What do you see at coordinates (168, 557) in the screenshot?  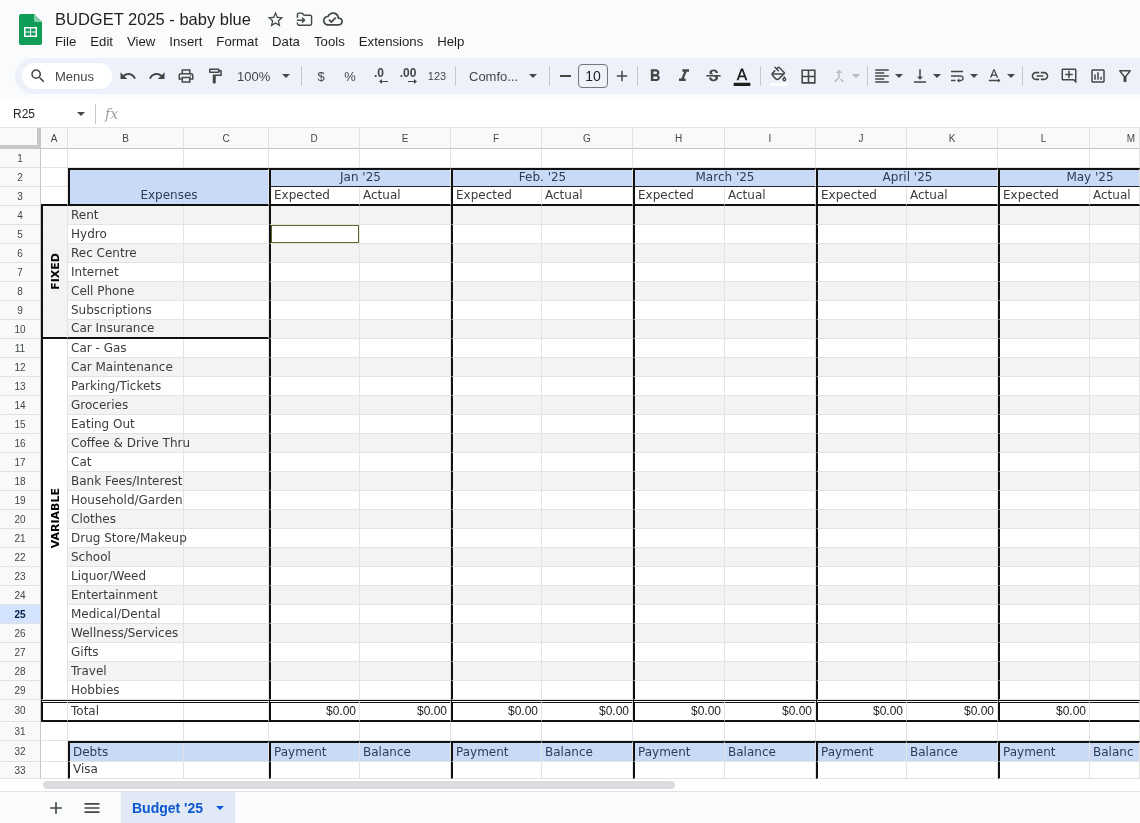 I see `sheet-cell: School` at bounding box center [168, 557].